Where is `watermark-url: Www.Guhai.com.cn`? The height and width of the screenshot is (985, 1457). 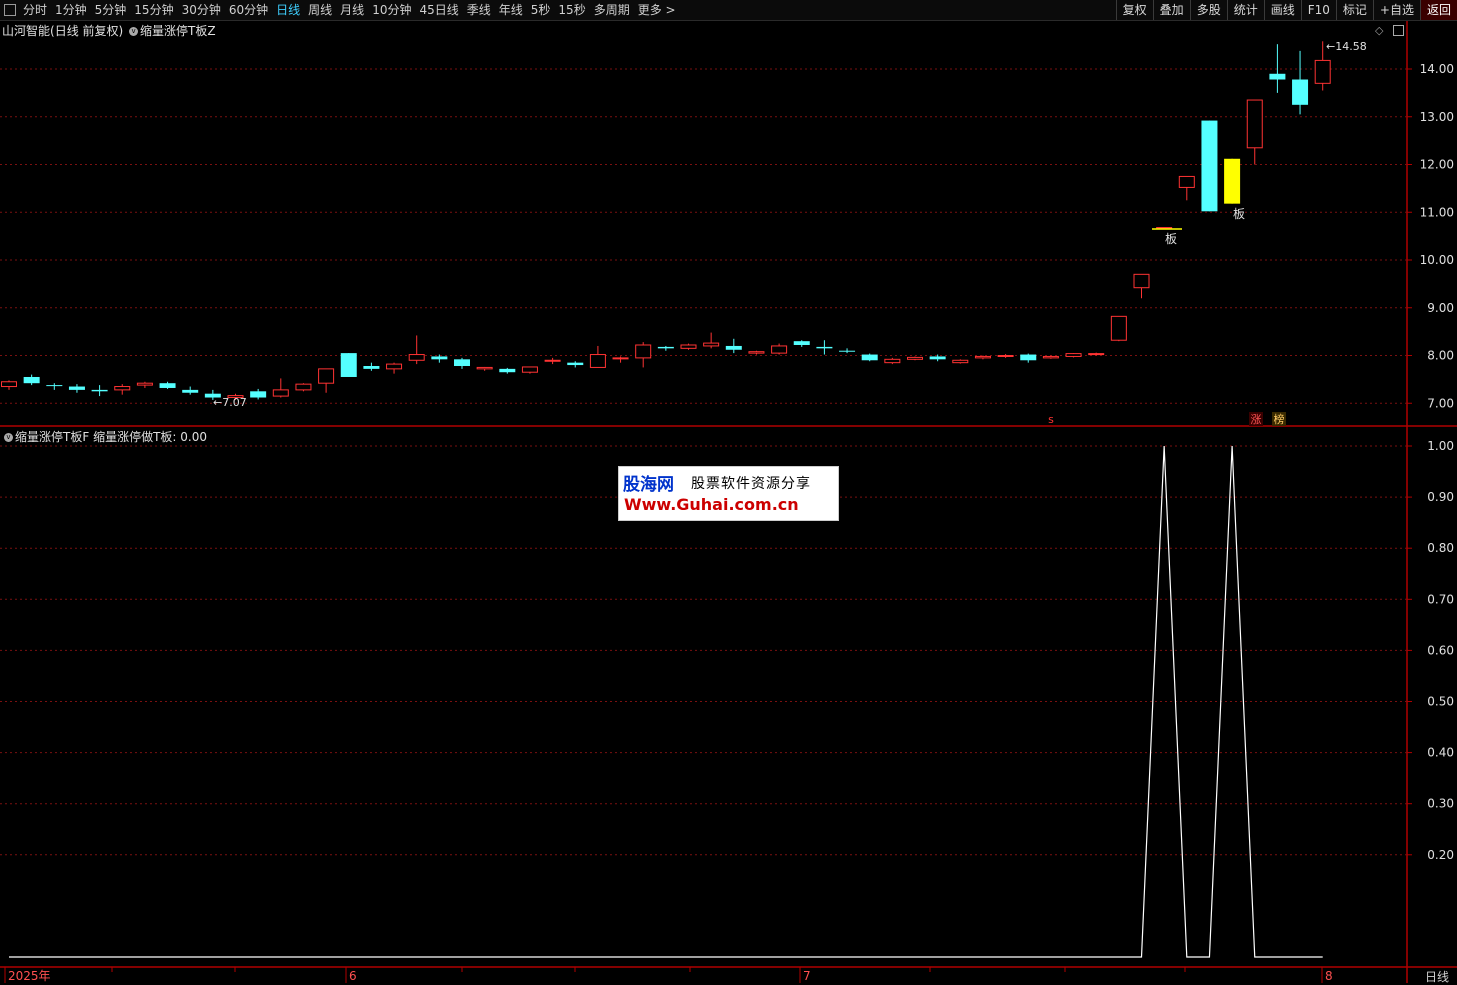
watermark-url: Www.Guhai.com.cn is located at coordinates (711, 504).